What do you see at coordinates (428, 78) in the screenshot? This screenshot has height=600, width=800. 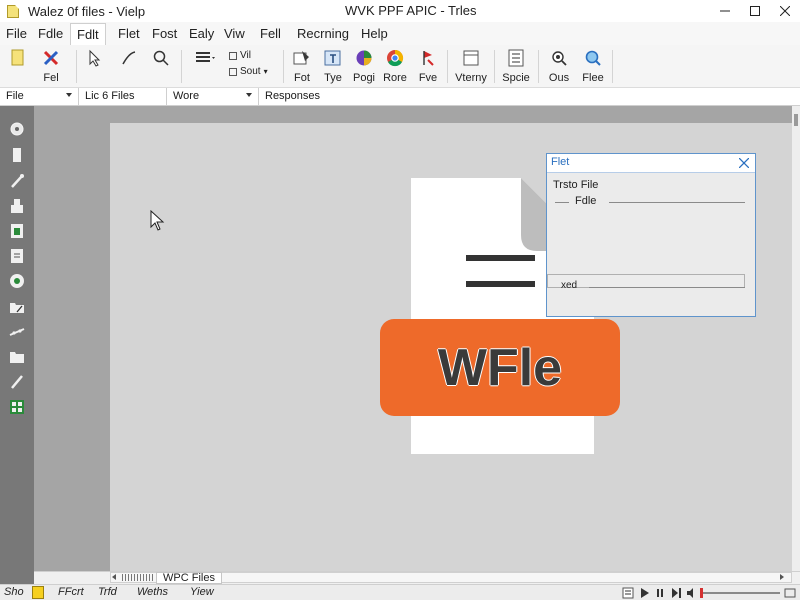 I see `fave-label: Fve` at bounding box center [428, 78].